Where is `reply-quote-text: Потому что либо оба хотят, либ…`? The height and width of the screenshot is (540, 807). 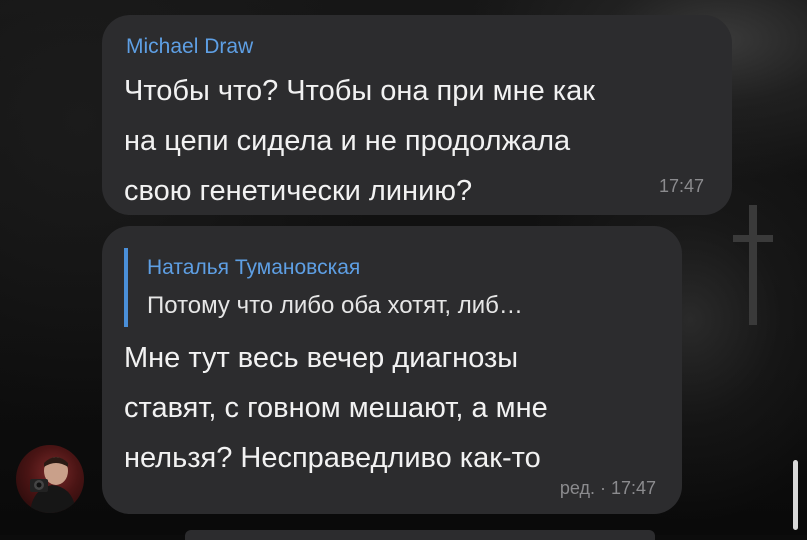 reply-quote-text: Потому что либо оба хотят, либ… is located at coordinates (335, 305).